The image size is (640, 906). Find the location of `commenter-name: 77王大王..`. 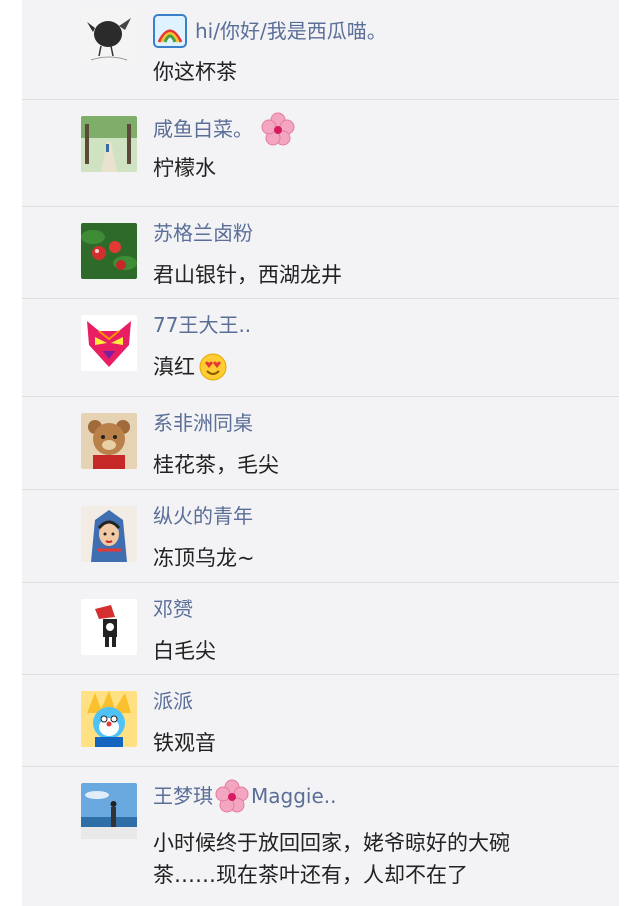

commenter-name: 77王大王.. is located at coordinates (202, 325).